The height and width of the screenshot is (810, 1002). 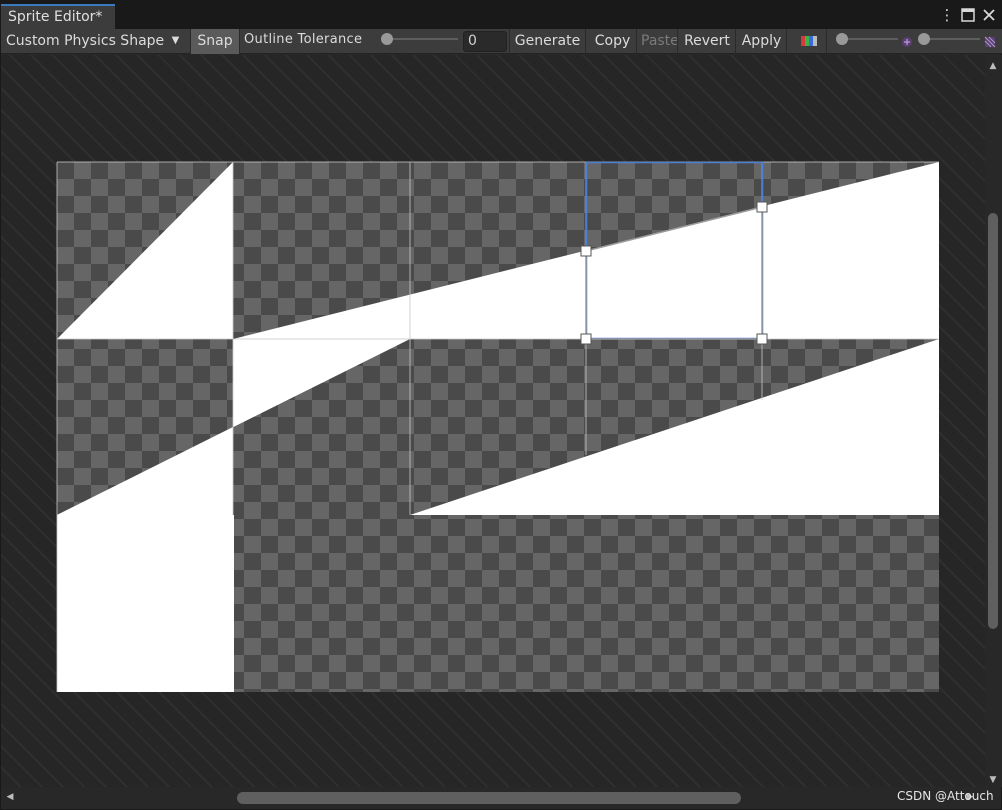 I want to click on outline-tolerance-track, so click(x=422, y=39).